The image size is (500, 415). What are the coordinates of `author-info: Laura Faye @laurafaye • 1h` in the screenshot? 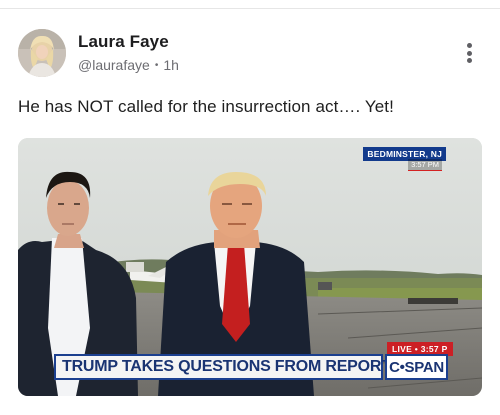 It's located at (128, 52).